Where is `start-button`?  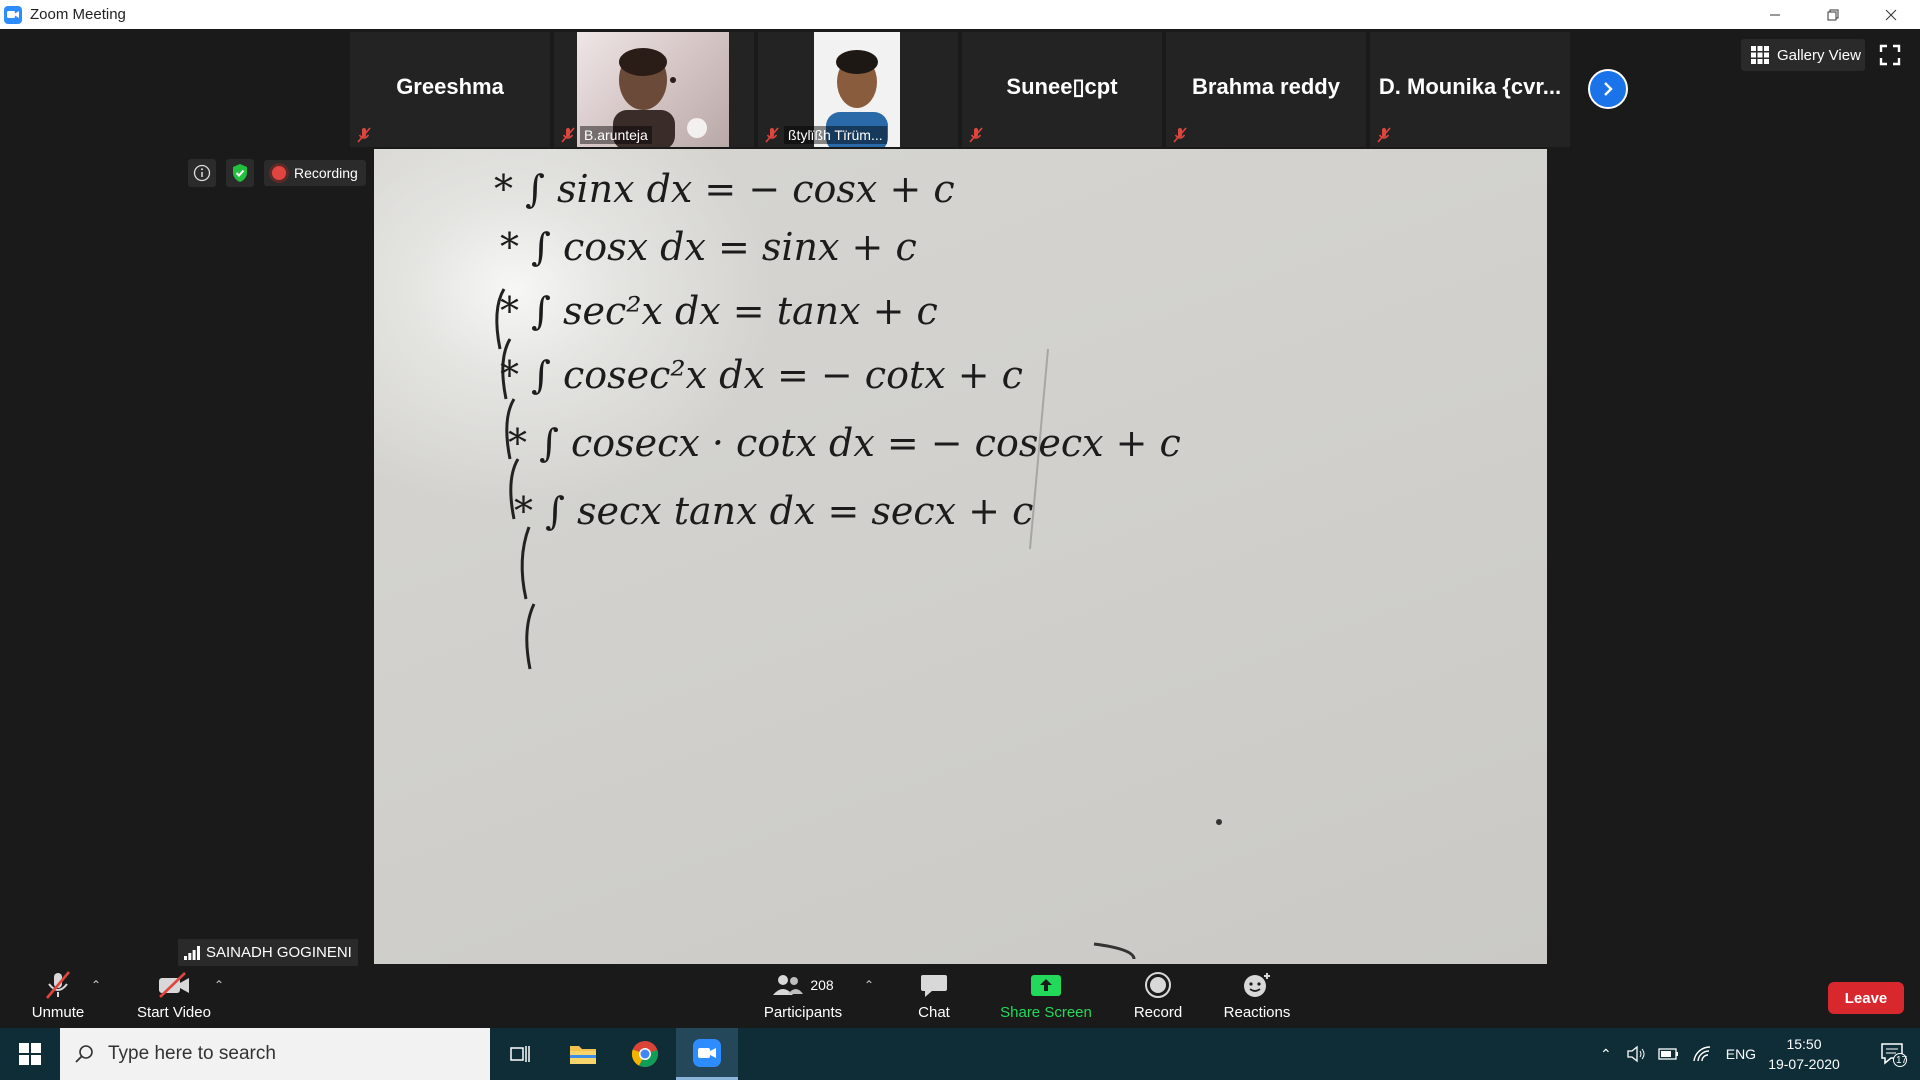
start-button is located at coordinates (30, 1054).